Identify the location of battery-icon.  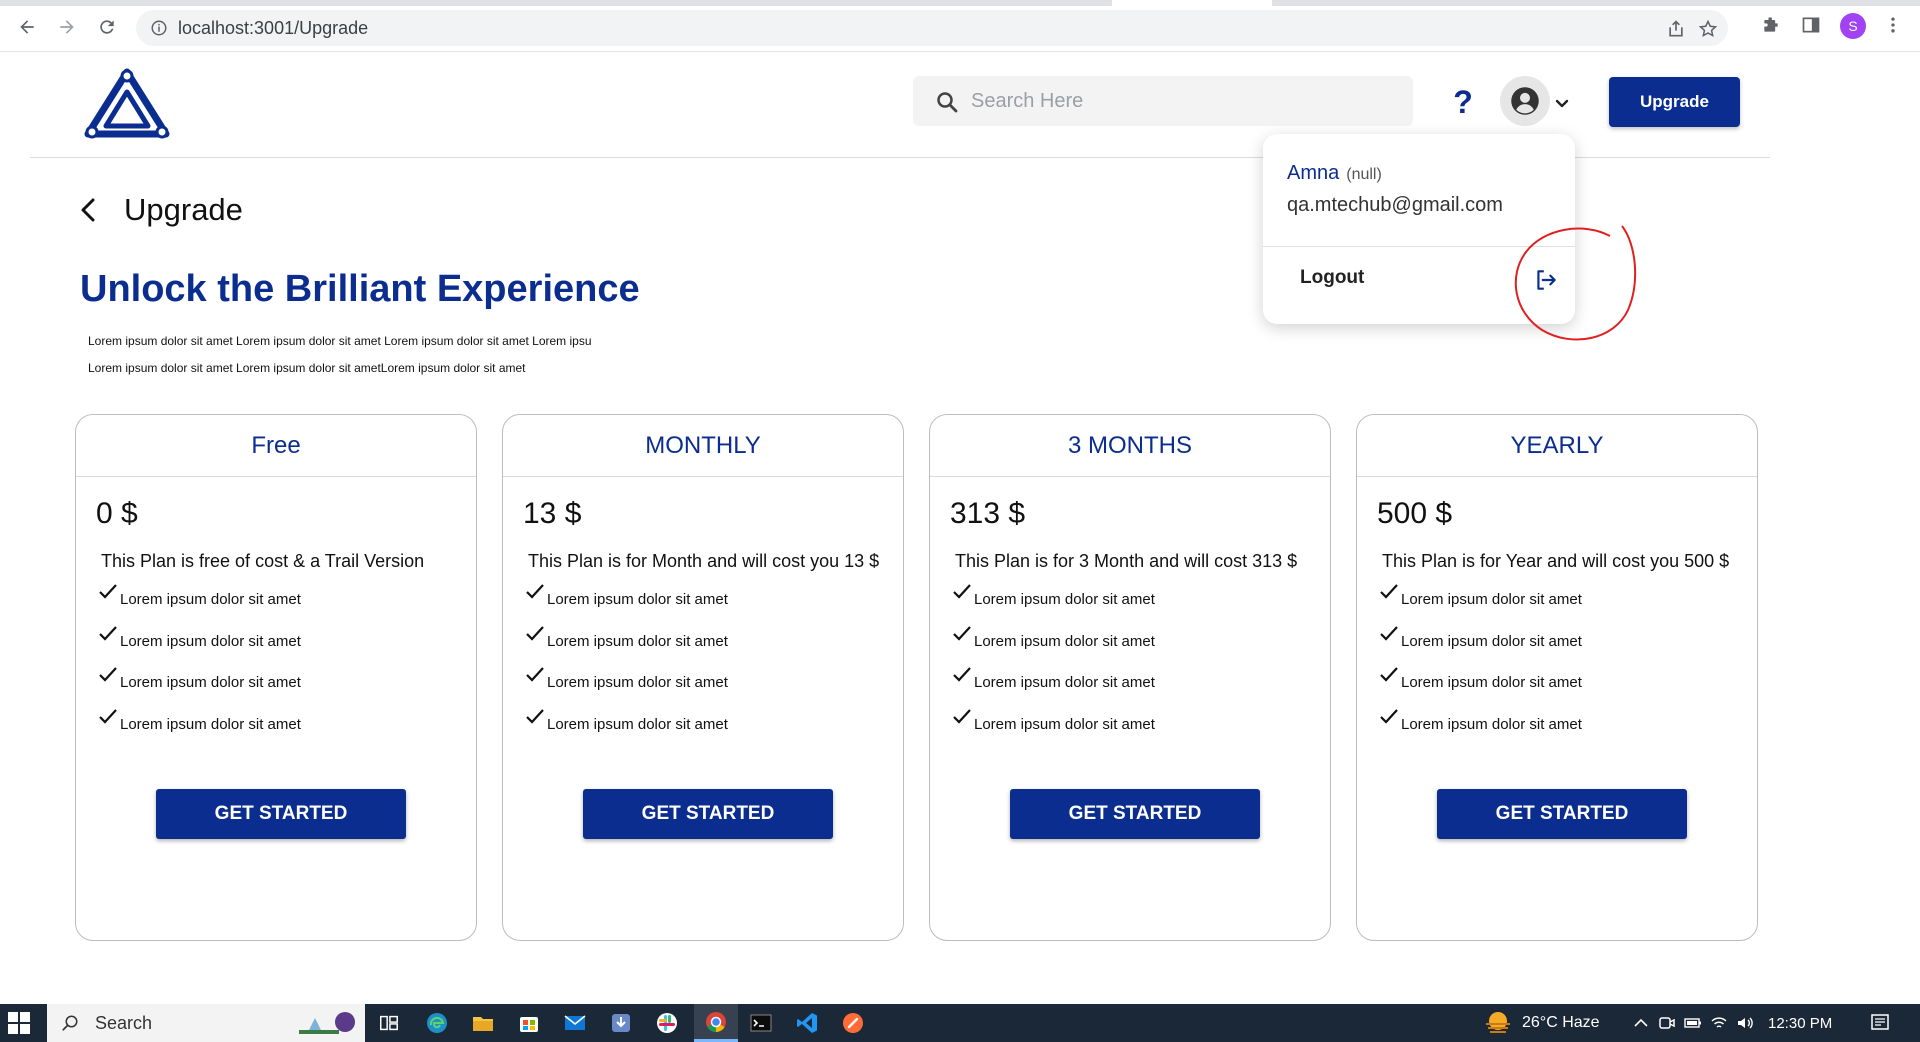
(1693, 1023).